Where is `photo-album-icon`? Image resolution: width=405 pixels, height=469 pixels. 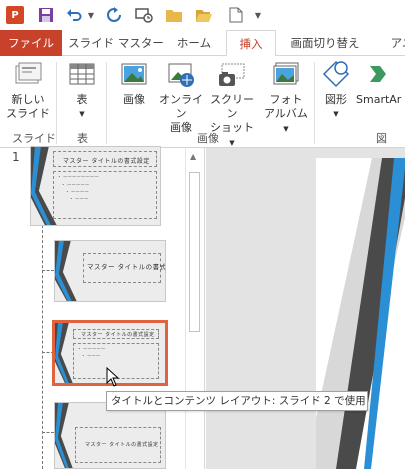
photo-album-icon is located at coordinates (286, 73).